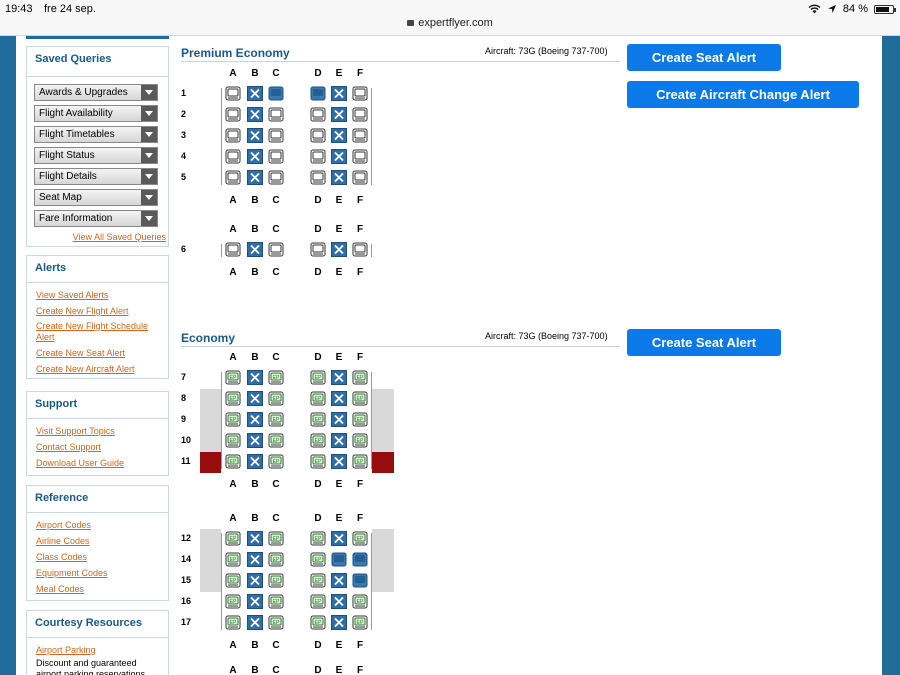  What do you see at coordinates (97, 311) in the screenshot?
I see `sidebar-link: Create New Flight Alert` at bounding box center [97, 311].